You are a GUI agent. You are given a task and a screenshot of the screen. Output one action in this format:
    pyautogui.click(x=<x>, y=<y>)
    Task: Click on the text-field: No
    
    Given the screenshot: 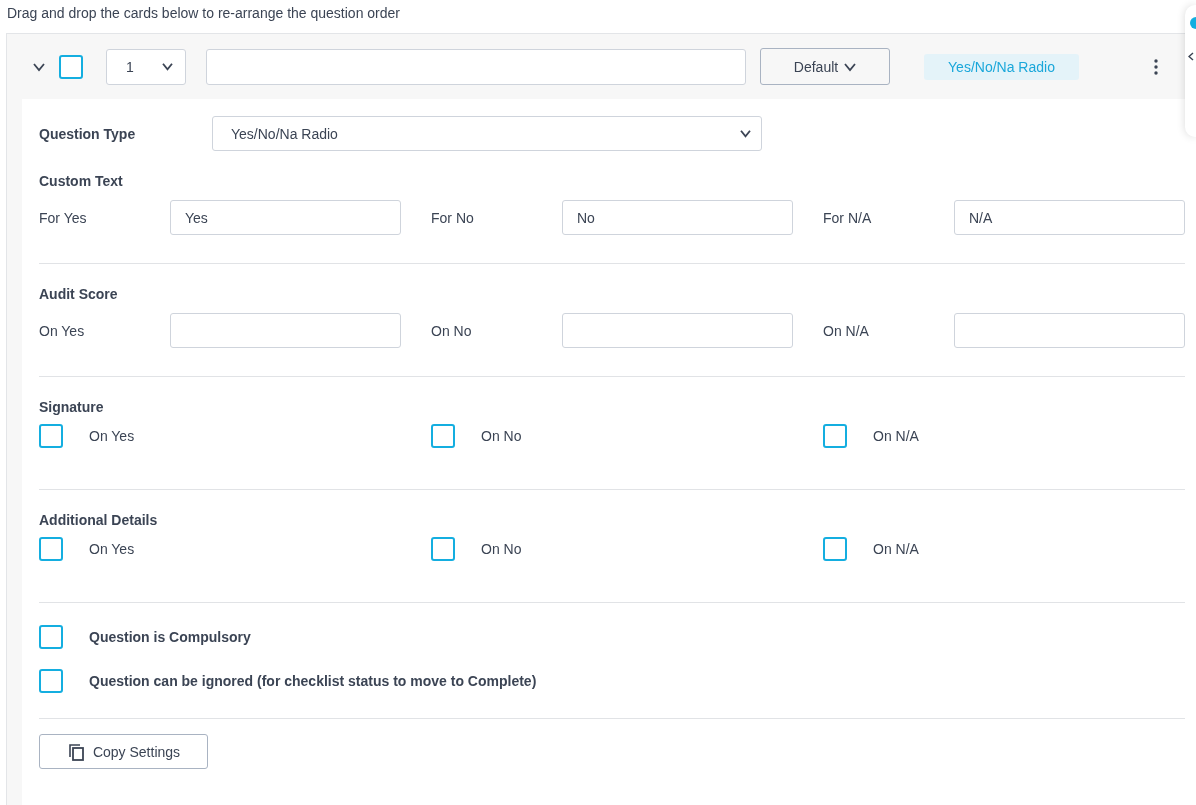 What is the action you would take?
    pyautogui.click(x=677, y=217)
    